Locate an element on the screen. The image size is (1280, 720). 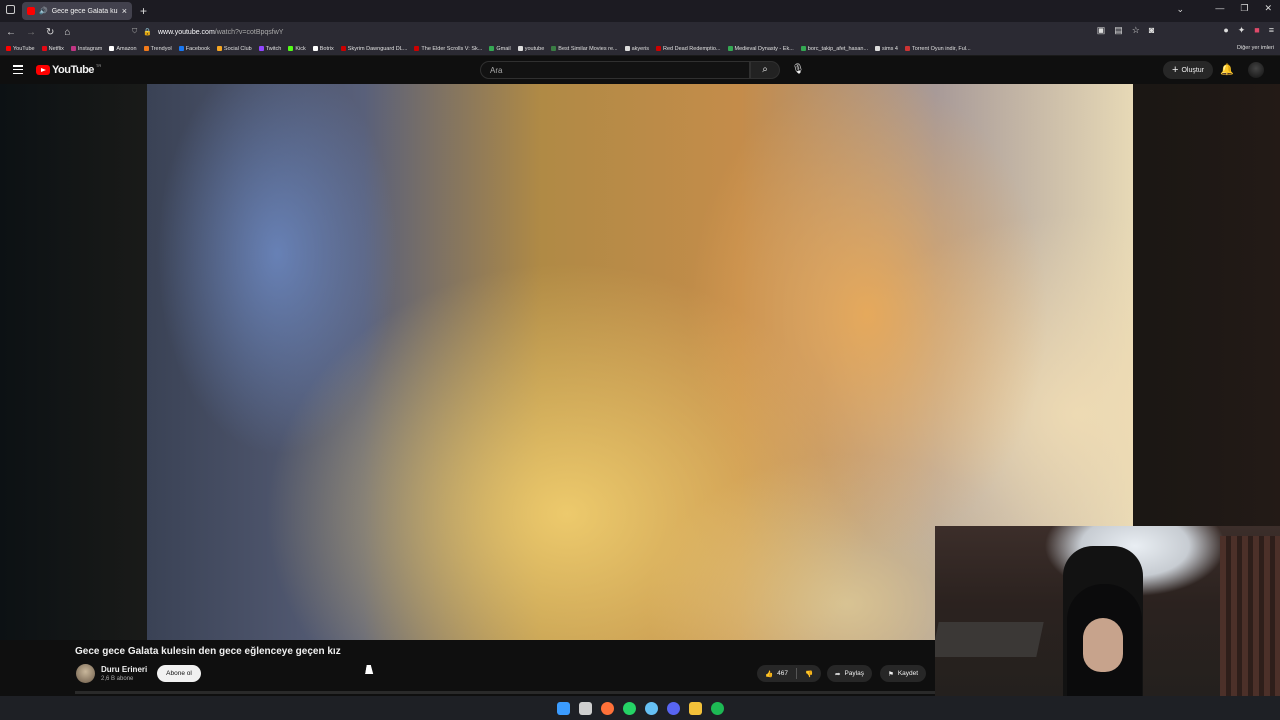
picture-in-picture-icon: ▣ is located at coordinates (1101, 30).